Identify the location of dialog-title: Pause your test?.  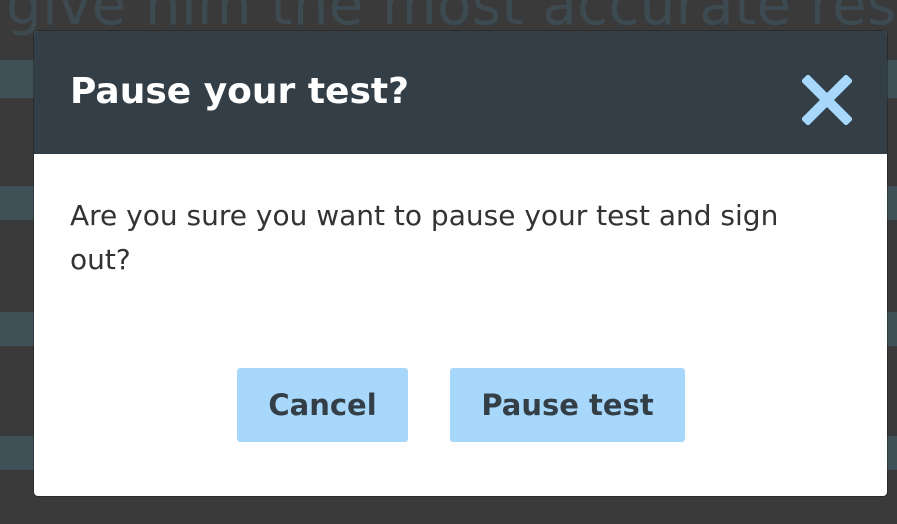
(239, 91).